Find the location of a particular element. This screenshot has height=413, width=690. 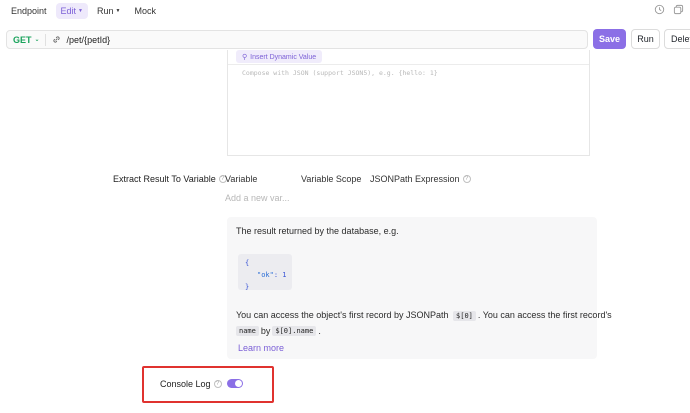

tab-mock: Mock is located at coordinates (145, 11).